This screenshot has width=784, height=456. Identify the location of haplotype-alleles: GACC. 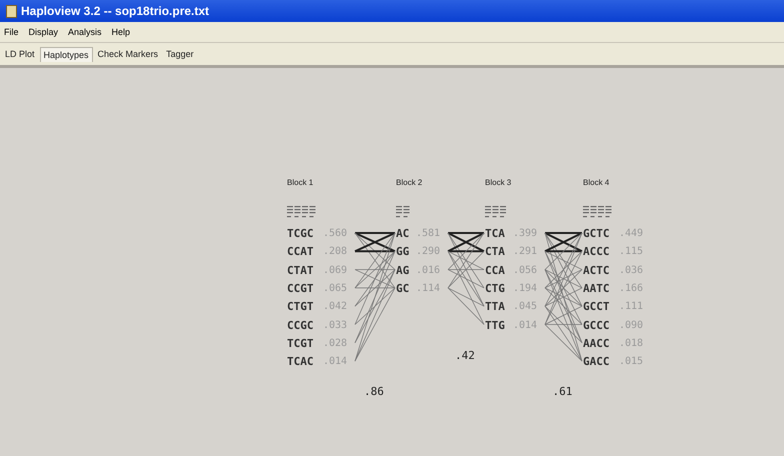
(596, 361).